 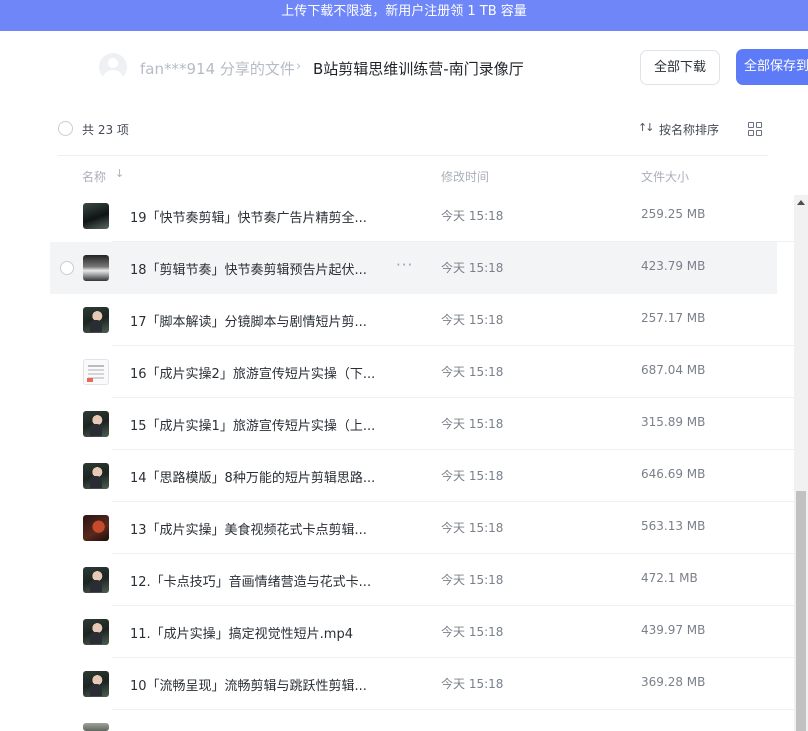 I want to click on column-header: 名称 ↓ 修改时间 文件大小, so click(x=404, y=175).